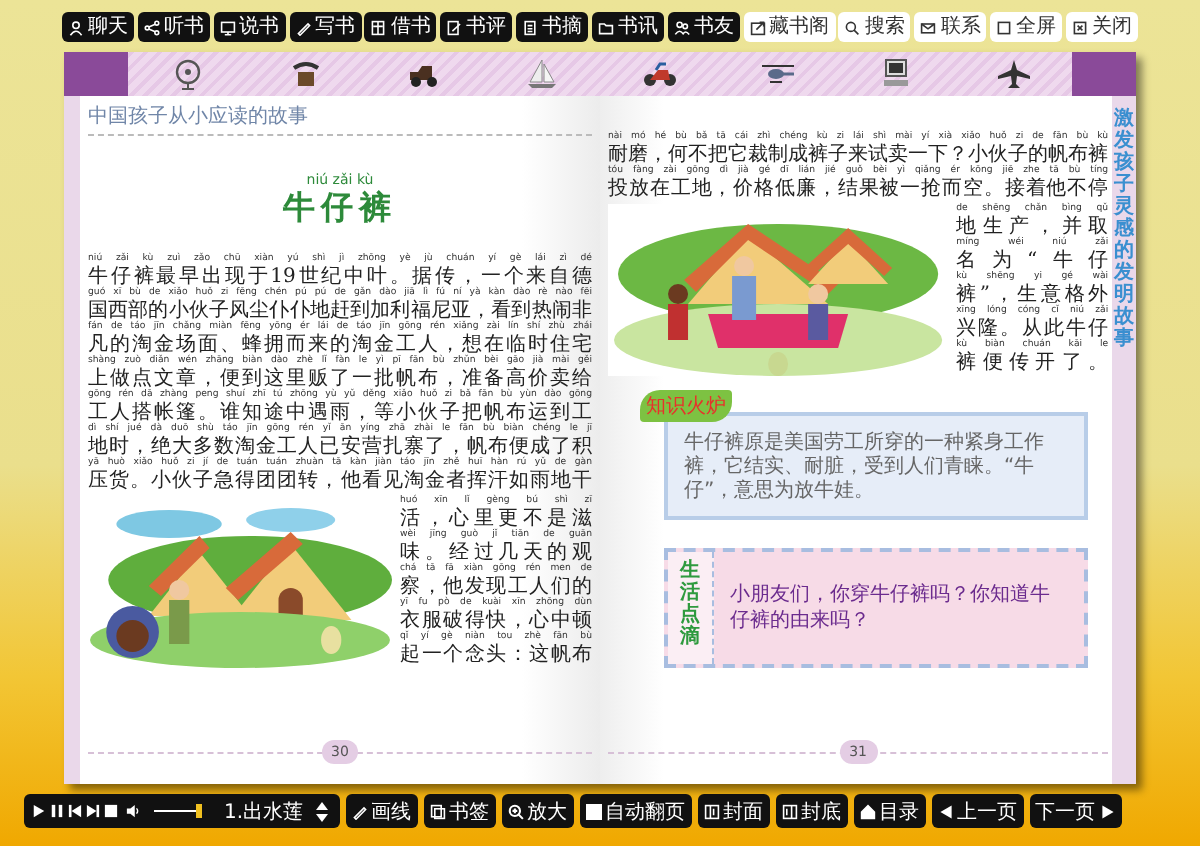  I want to click on text-line: 地生产，并取, so click(1032, 227).